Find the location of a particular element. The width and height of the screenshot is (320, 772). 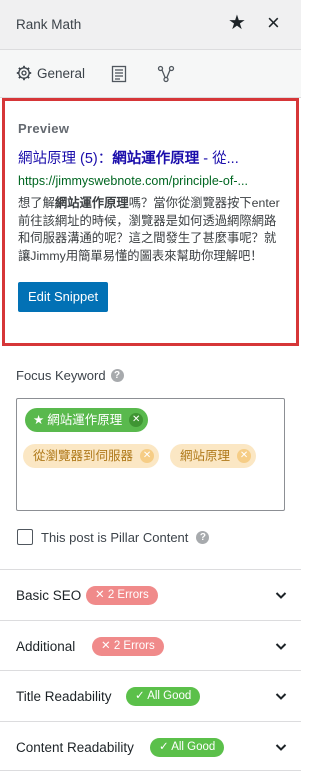

keyword-tag: 從瀏覽器到伺服器 ✕ is located at coordinates (91, 456).